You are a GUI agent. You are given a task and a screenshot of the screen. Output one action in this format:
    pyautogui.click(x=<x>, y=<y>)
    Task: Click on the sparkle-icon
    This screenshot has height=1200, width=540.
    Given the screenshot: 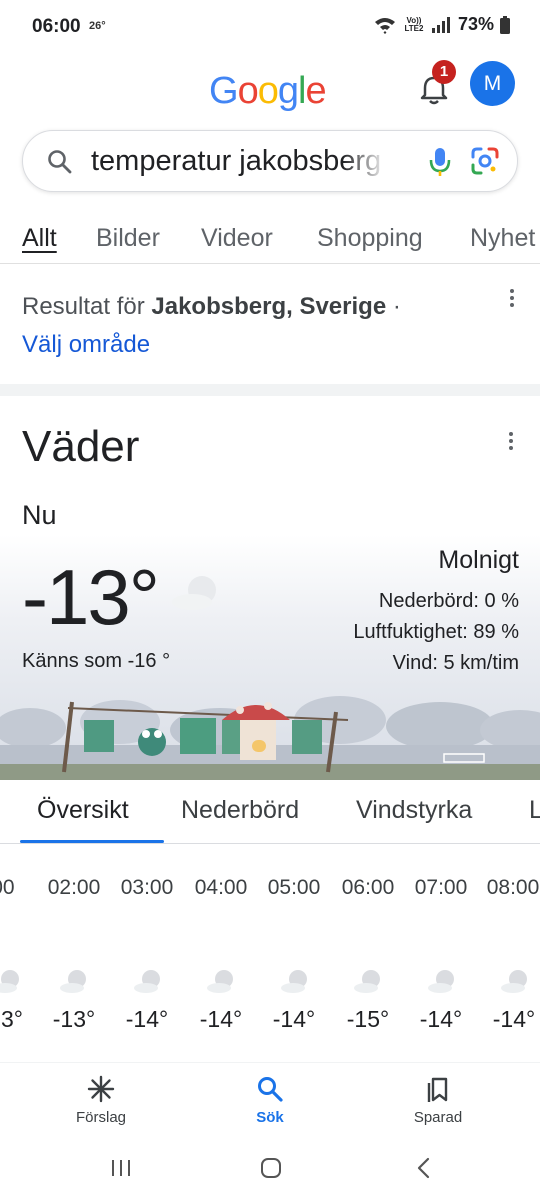 What is the action you would take?
    pyautogui.click(x=101, y=1089)
    